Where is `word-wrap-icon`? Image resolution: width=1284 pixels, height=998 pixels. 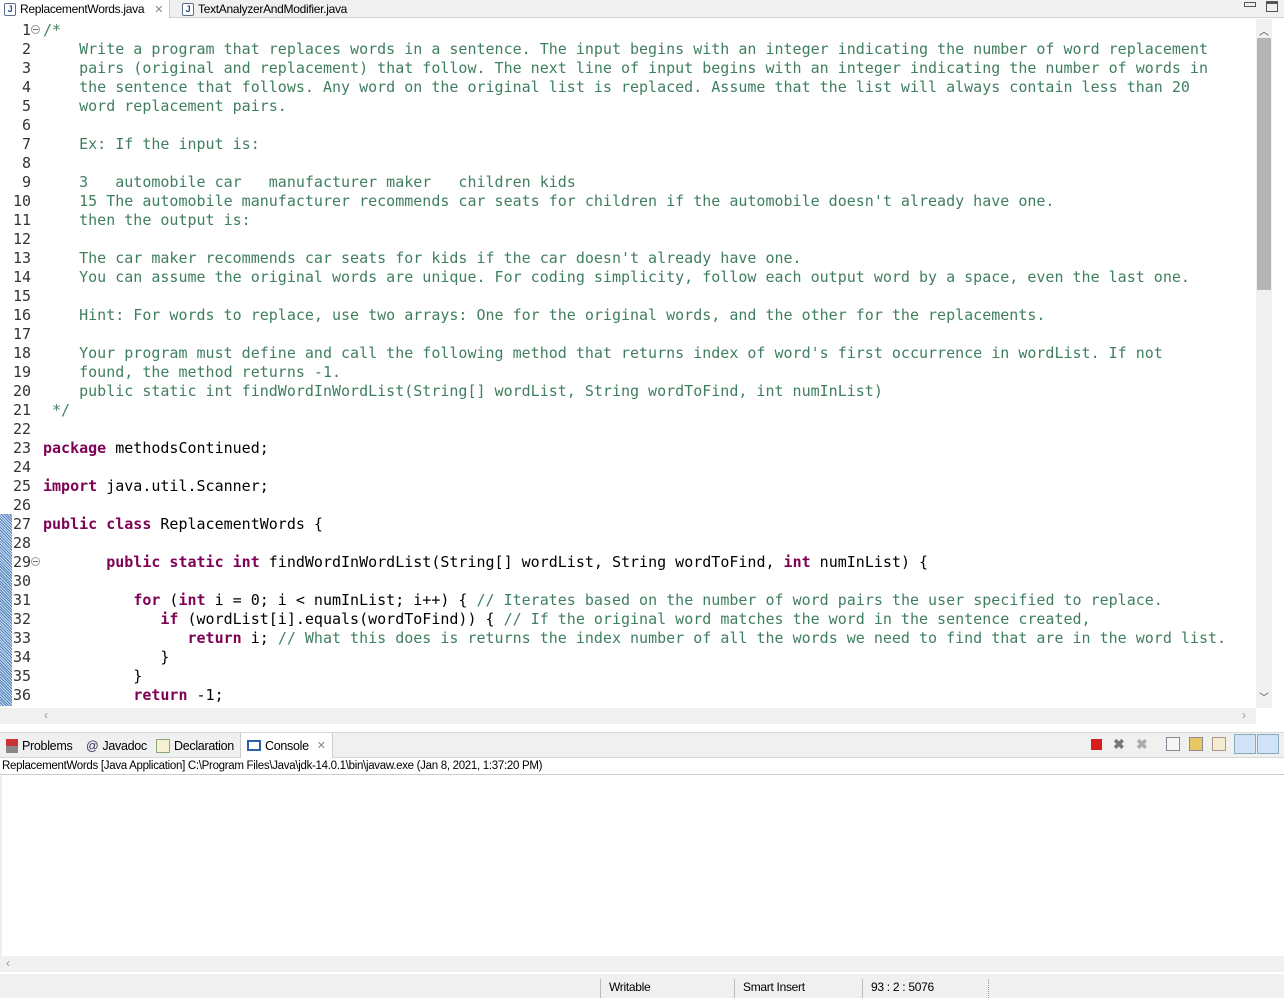
word-wrap-icon is located at coordinates (1219, 744).